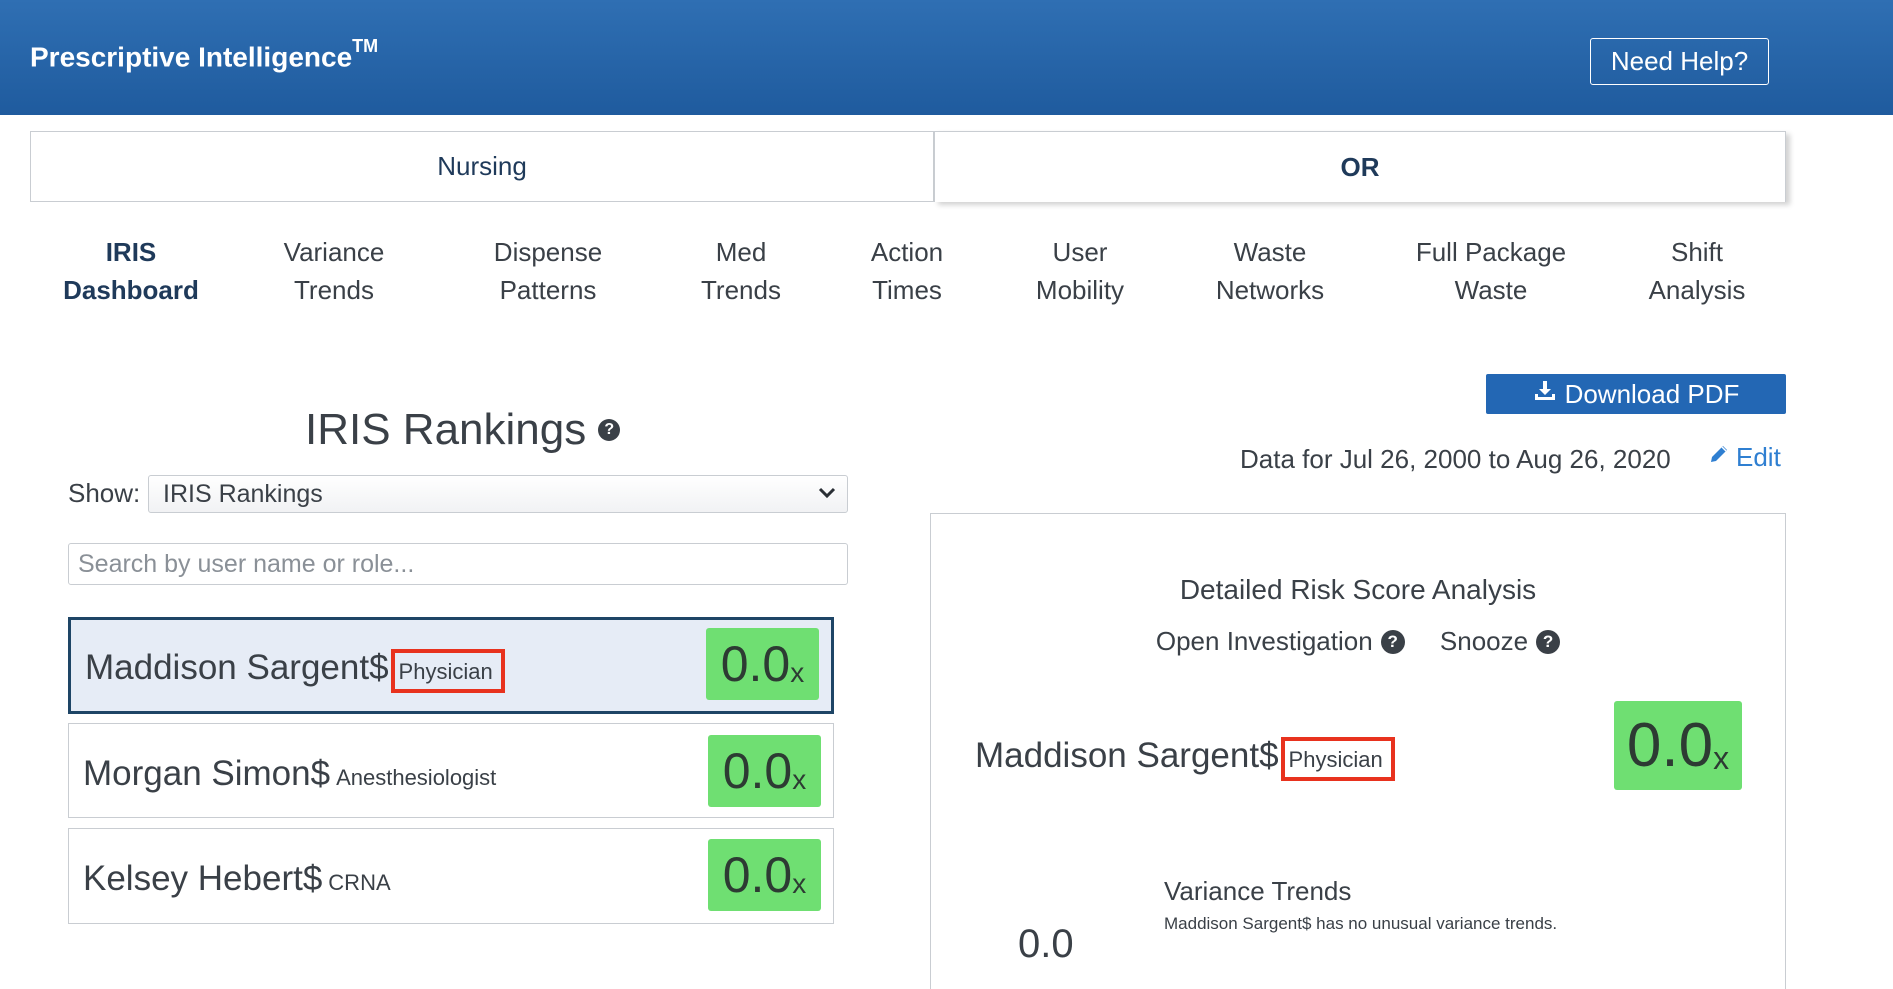 Image resolution: width=1893 pixels, height=989 pixels. Describe the element at coordinates (1491, 290) in the screenshot. I see `subnav-label-line2: Waste` at that location.